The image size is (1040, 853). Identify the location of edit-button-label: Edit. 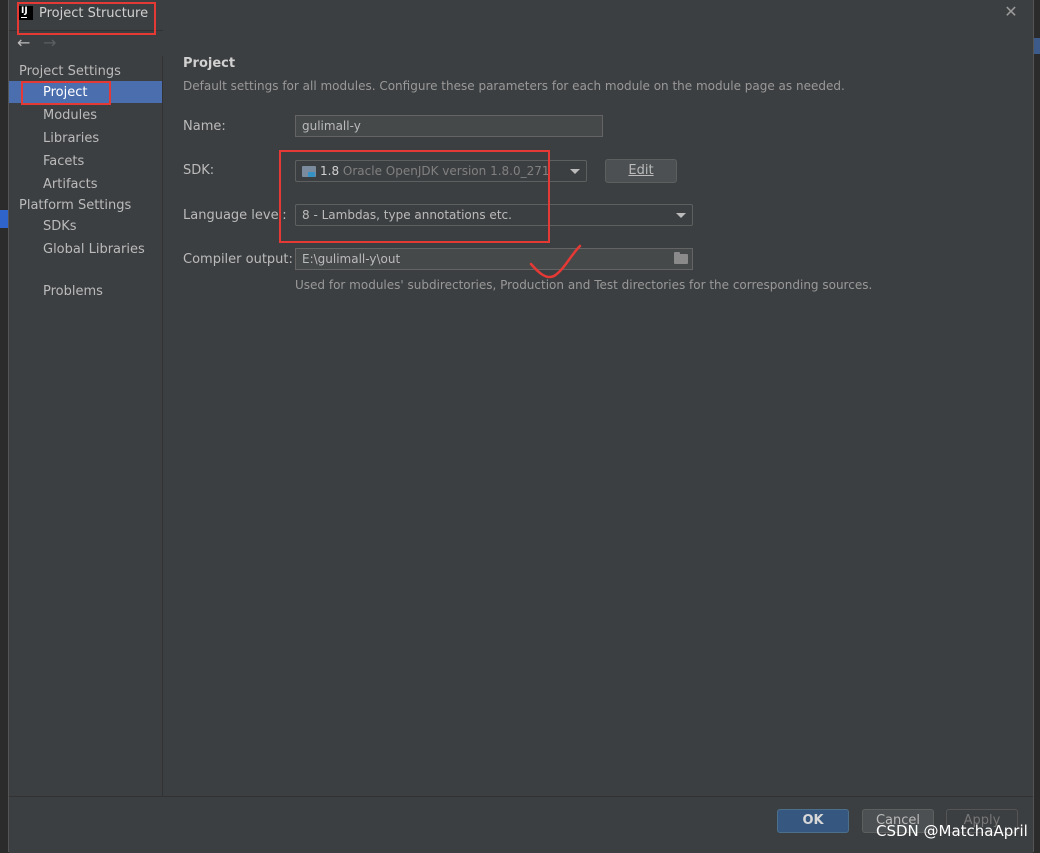
(641, 170).